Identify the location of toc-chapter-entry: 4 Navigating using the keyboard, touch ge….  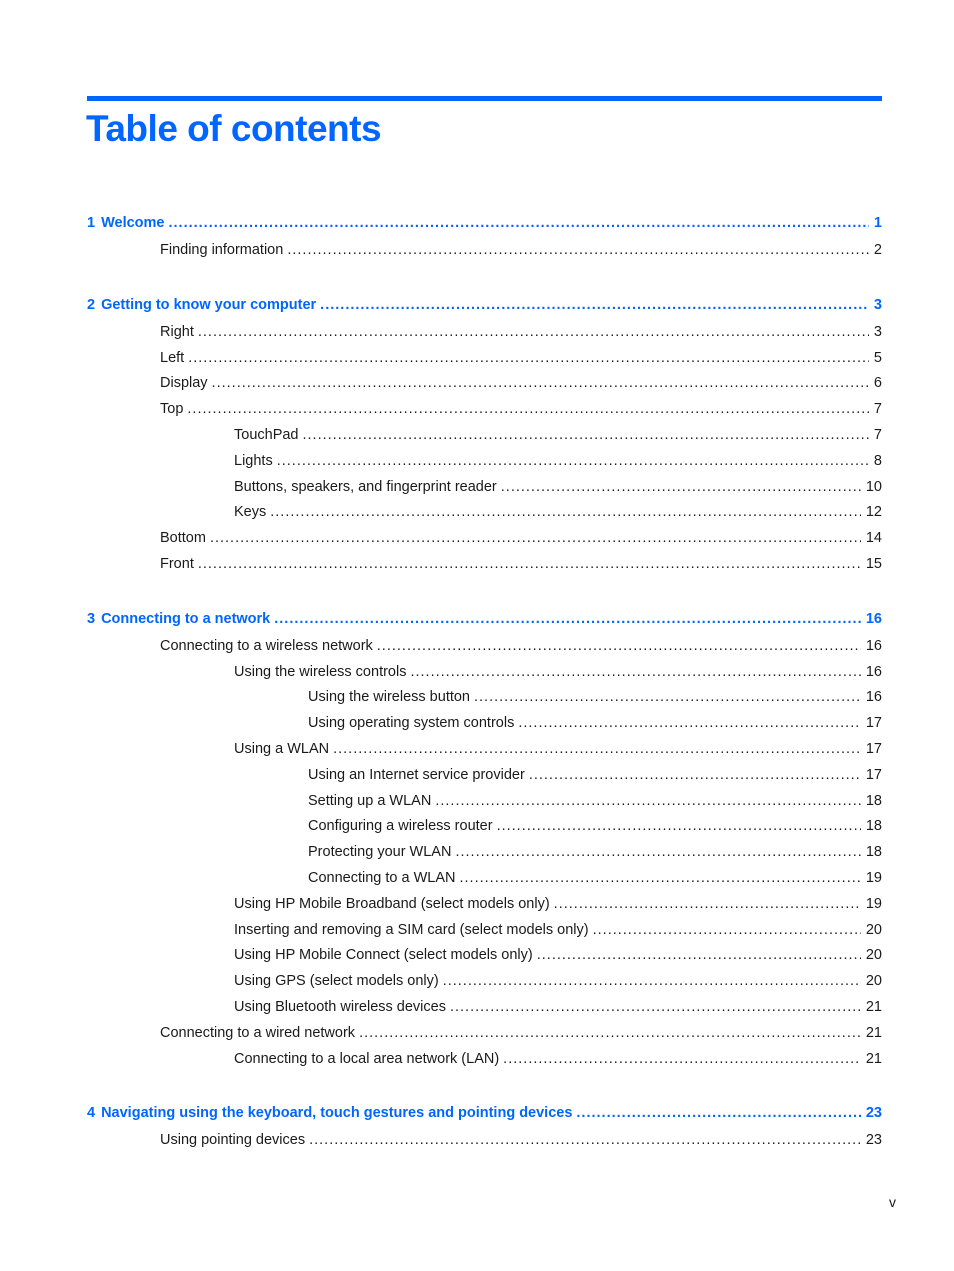
(484, 1115).